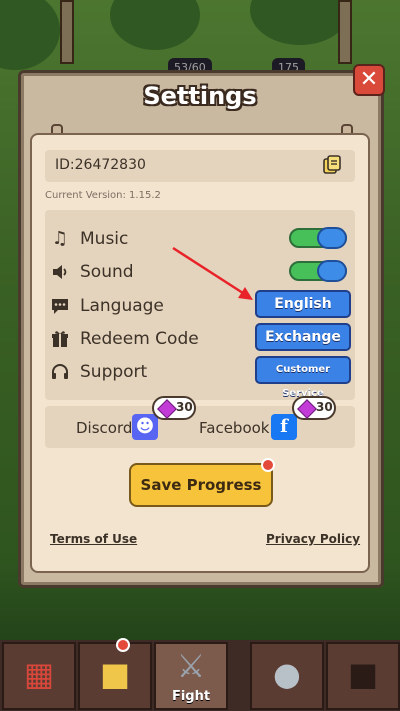  Describe the element at coordinates (303, 337) in the screenshot. I see `exchange-button: Exchange` at that location.